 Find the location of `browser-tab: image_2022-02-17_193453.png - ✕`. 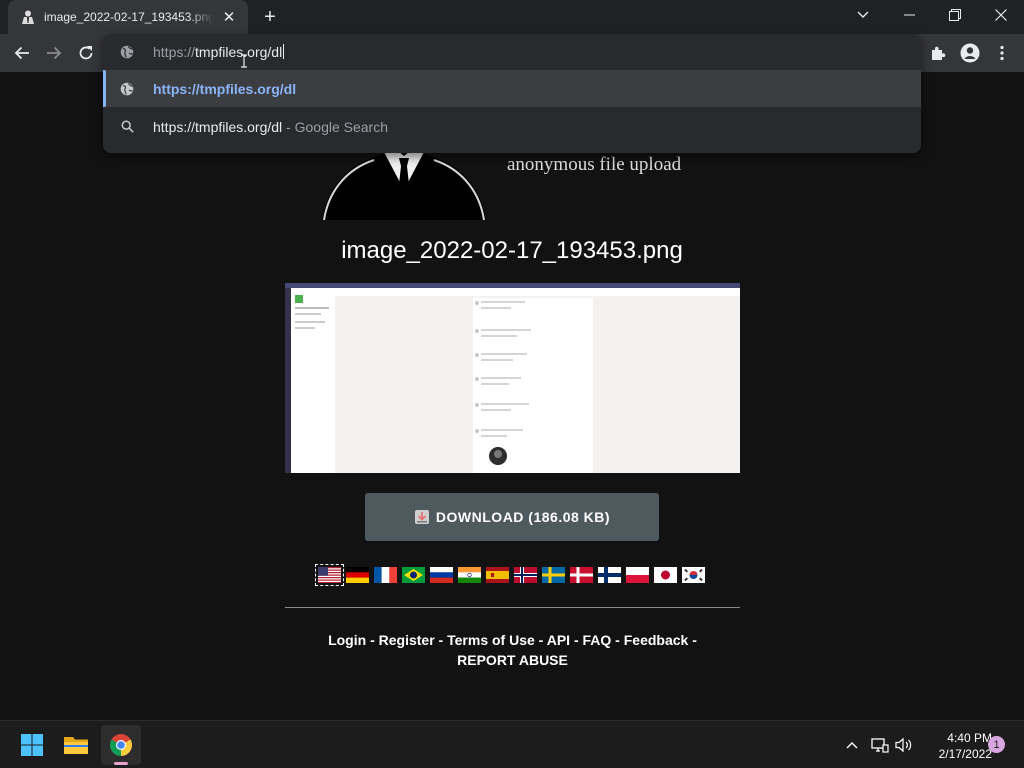

browser-tab: image_2022-02-17_193453.png - ✕ is located at coordinates (128, 17).